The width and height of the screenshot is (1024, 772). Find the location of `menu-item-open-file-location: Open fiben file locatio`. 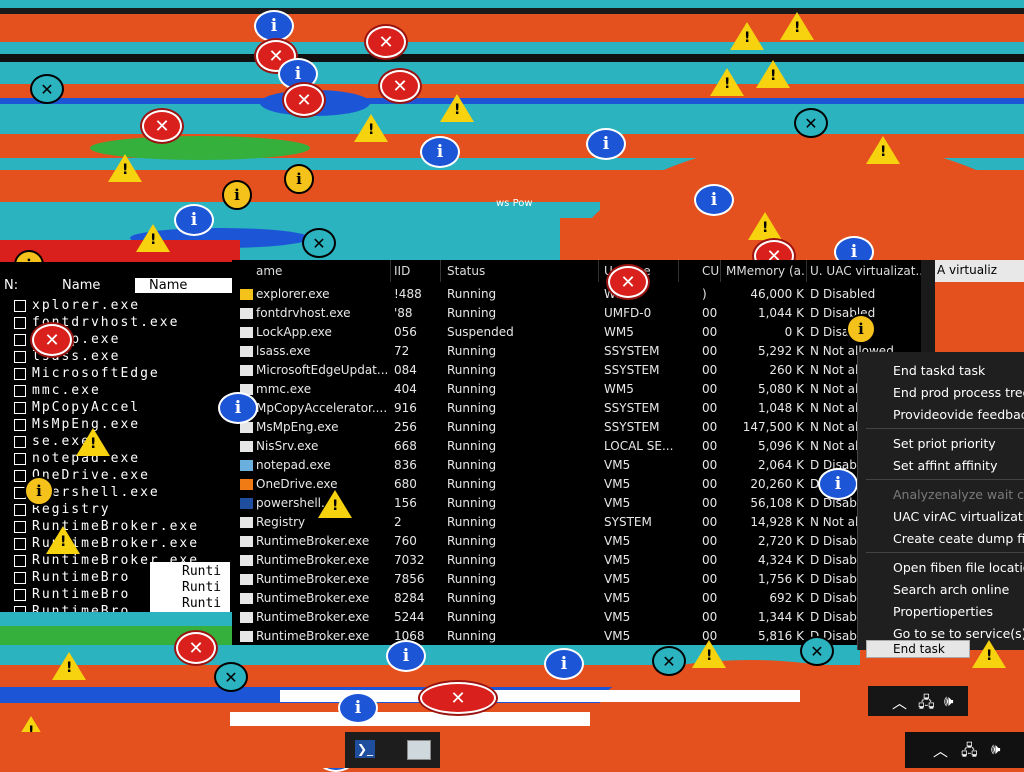

menu-item-open-file-location: Open fiben file locatio is located at coordinates (958, 567).